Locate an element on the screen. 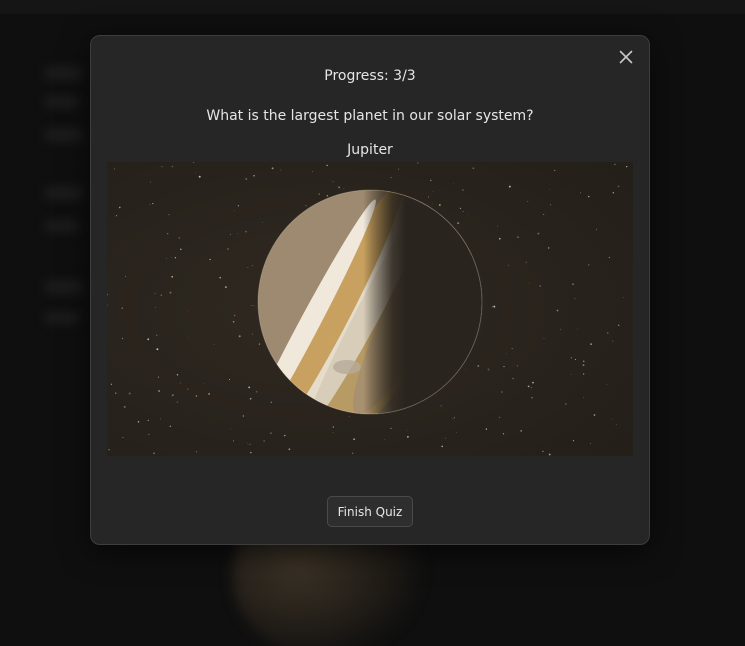 This screenshot has height=646, width=745. finish-quiz-button: Finish Quiz is located at coordinates (370, 511).